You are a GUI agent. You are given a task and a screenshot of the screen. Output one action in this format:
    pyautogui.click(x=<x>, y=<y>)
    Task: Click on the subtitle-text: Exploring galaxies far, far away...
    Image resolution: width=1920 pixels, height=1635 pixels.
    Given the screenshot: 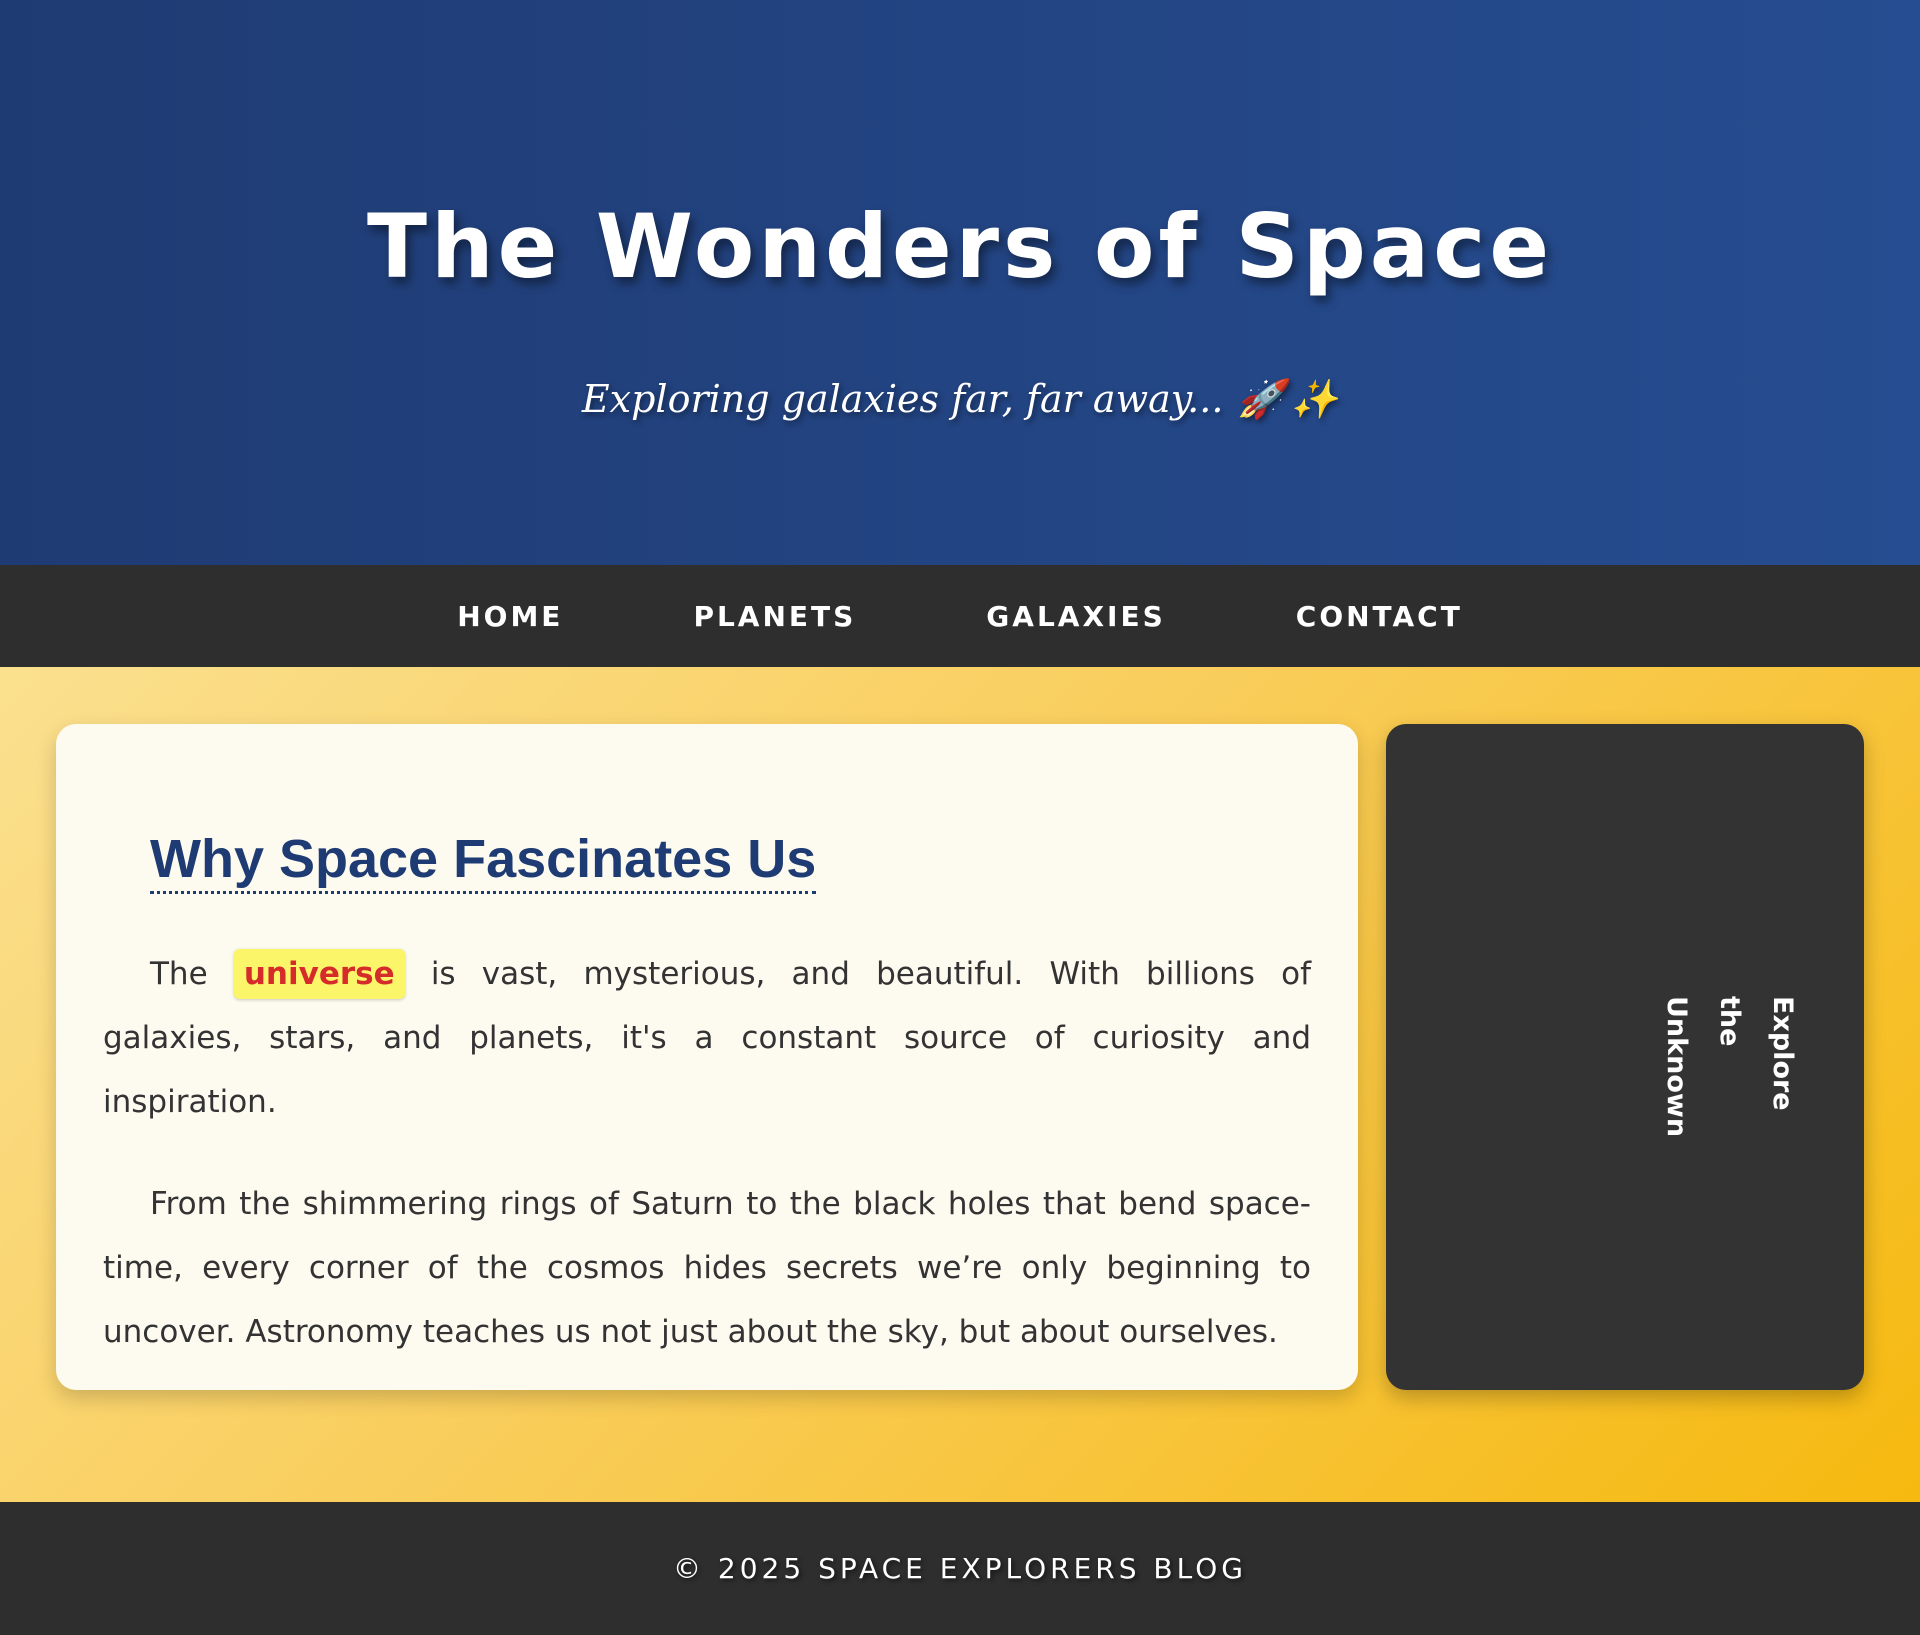 What is the action you would take?
    pyautogui.click(x=902, y=399)
    